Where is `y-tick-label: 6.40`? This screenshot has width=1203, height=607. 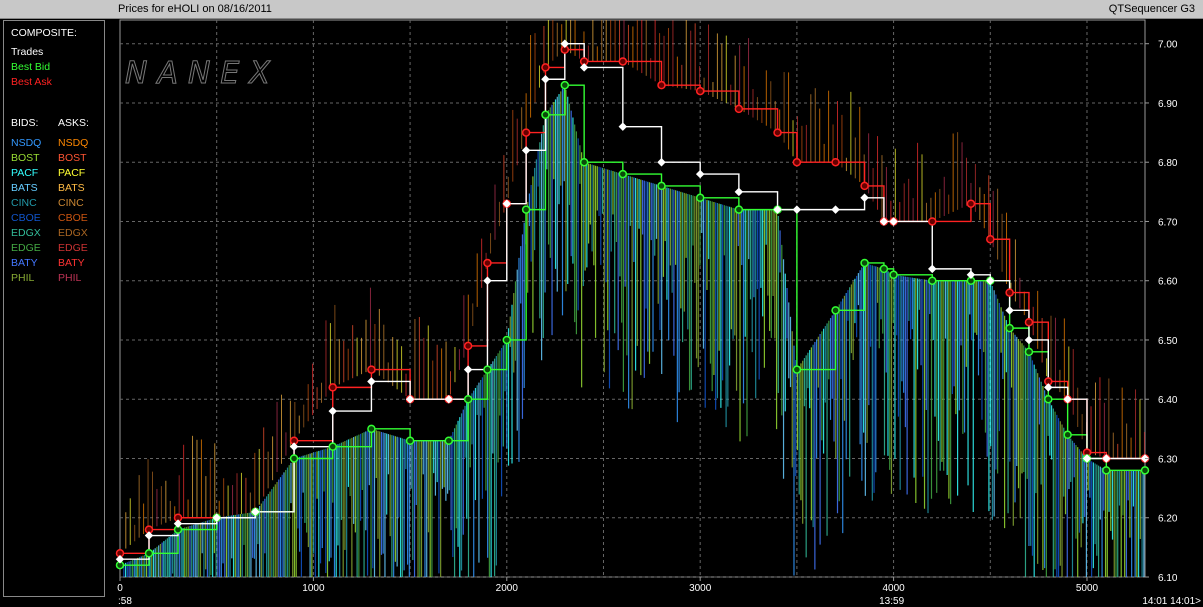 y-tick-label: 6.40 is located at coordinates (1168, 400).